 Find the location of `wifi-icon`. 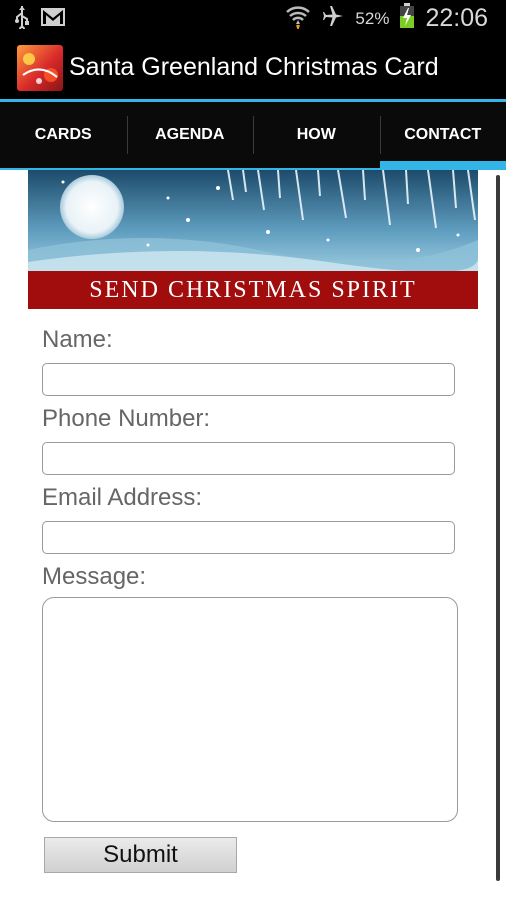

wifi-icon is located at coordinates (298, 18).